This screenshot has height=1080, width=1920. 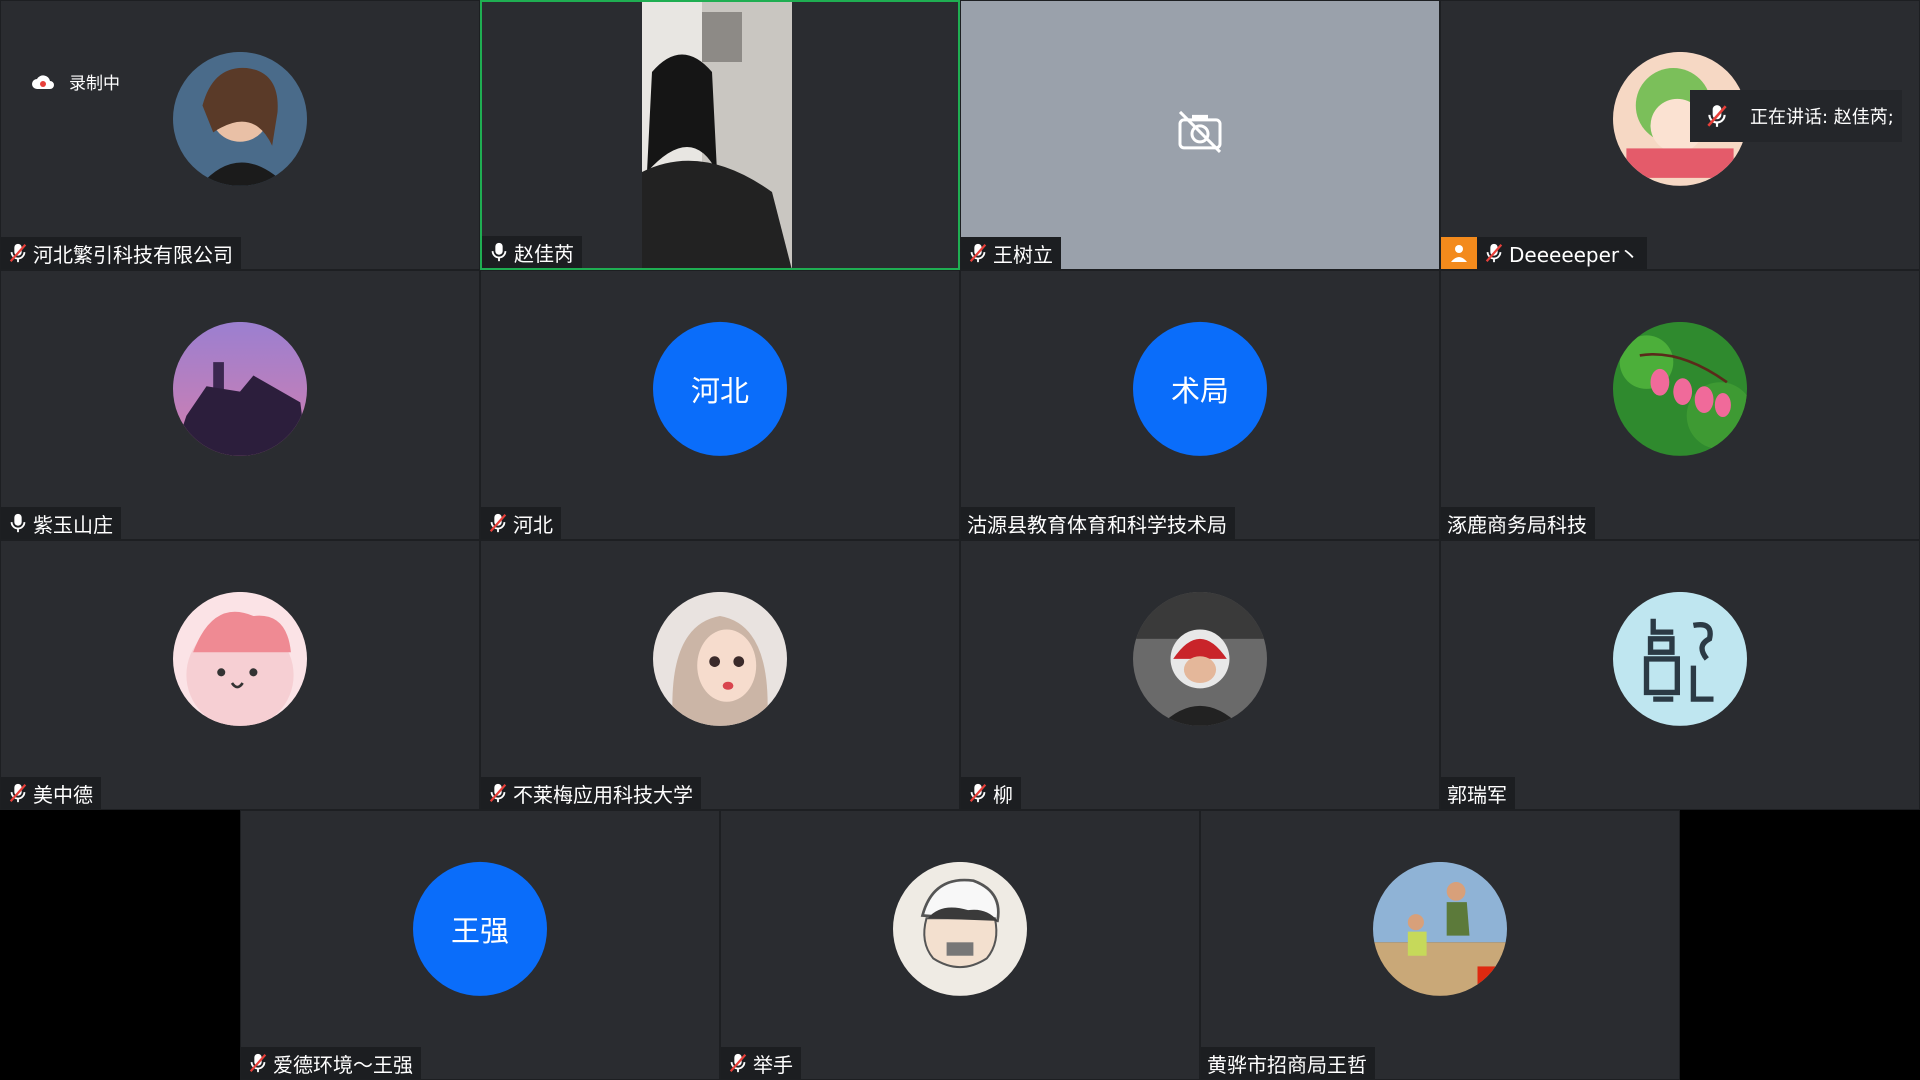 I want to click on participant-tile: 王树立, so click(x=1200, y=135).